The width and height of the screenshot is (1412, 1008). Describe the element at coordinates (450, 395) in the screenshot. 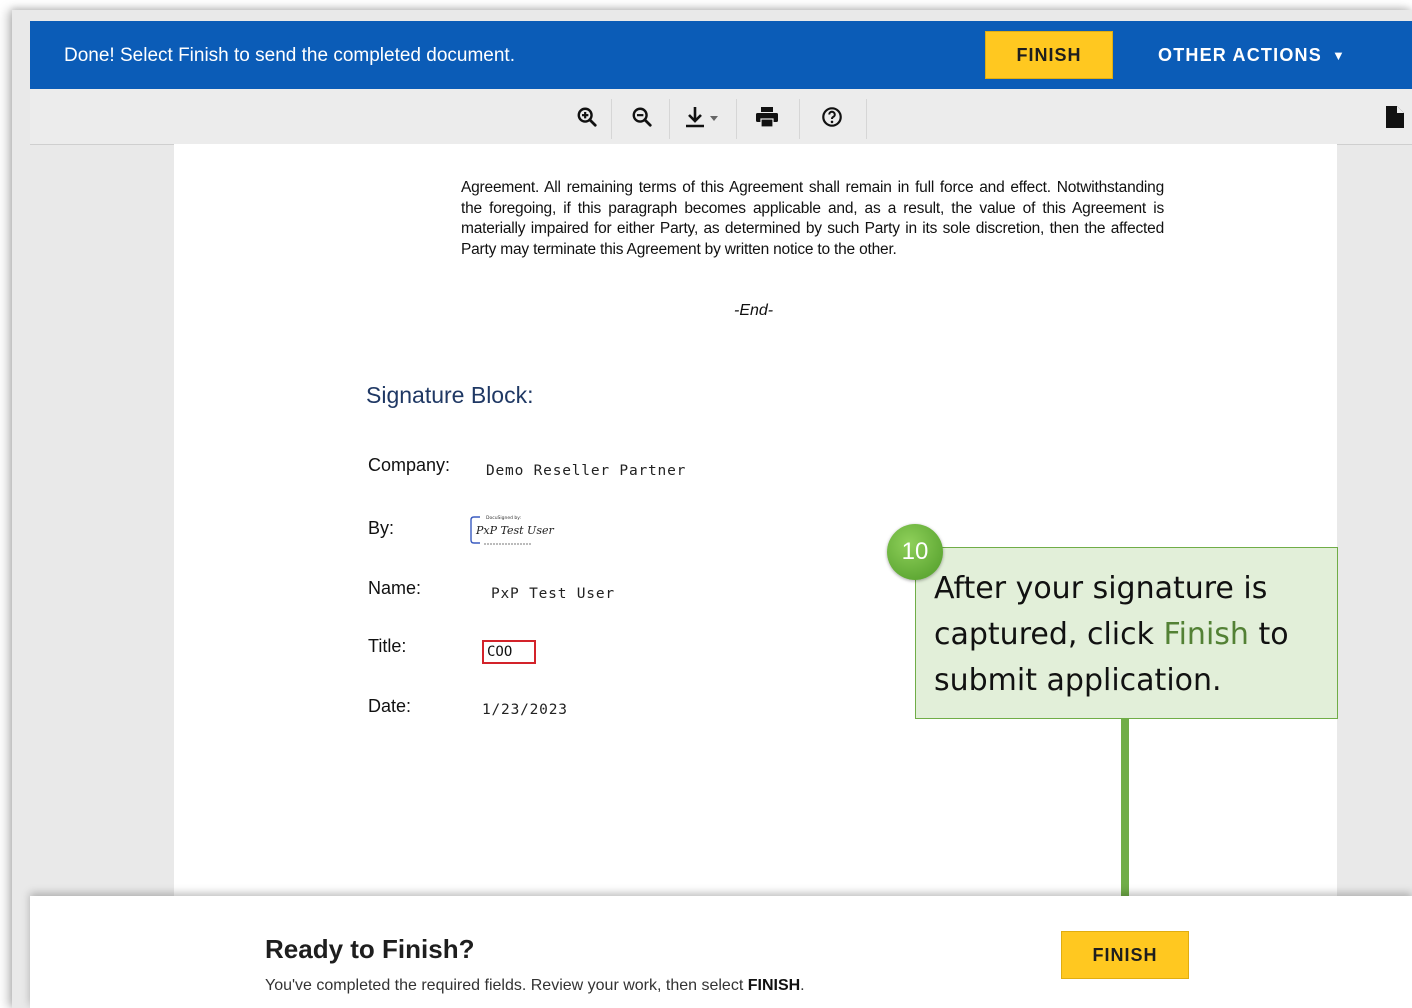

I see `signature-block-heading: Signature Block:` at that location.